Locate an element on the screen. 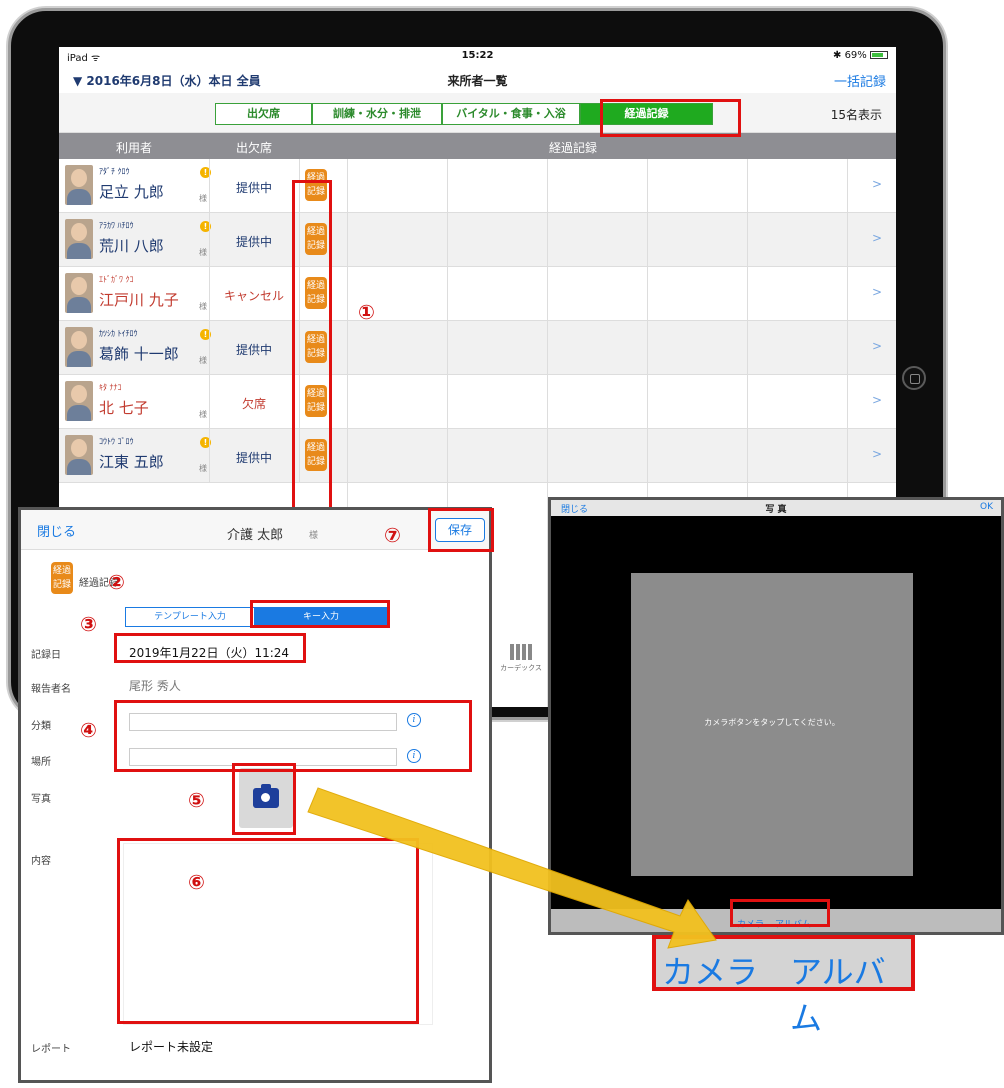  arrow-icon is located at coordinates (512, 868).